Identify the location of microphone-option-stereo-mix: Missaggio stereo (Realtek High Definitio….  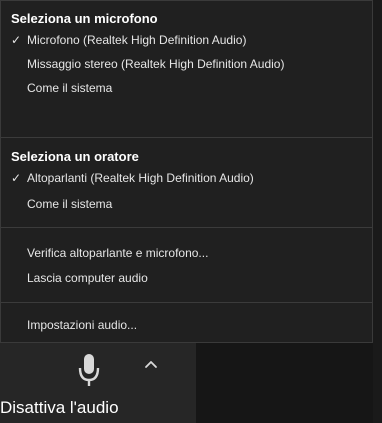
(187, 64).